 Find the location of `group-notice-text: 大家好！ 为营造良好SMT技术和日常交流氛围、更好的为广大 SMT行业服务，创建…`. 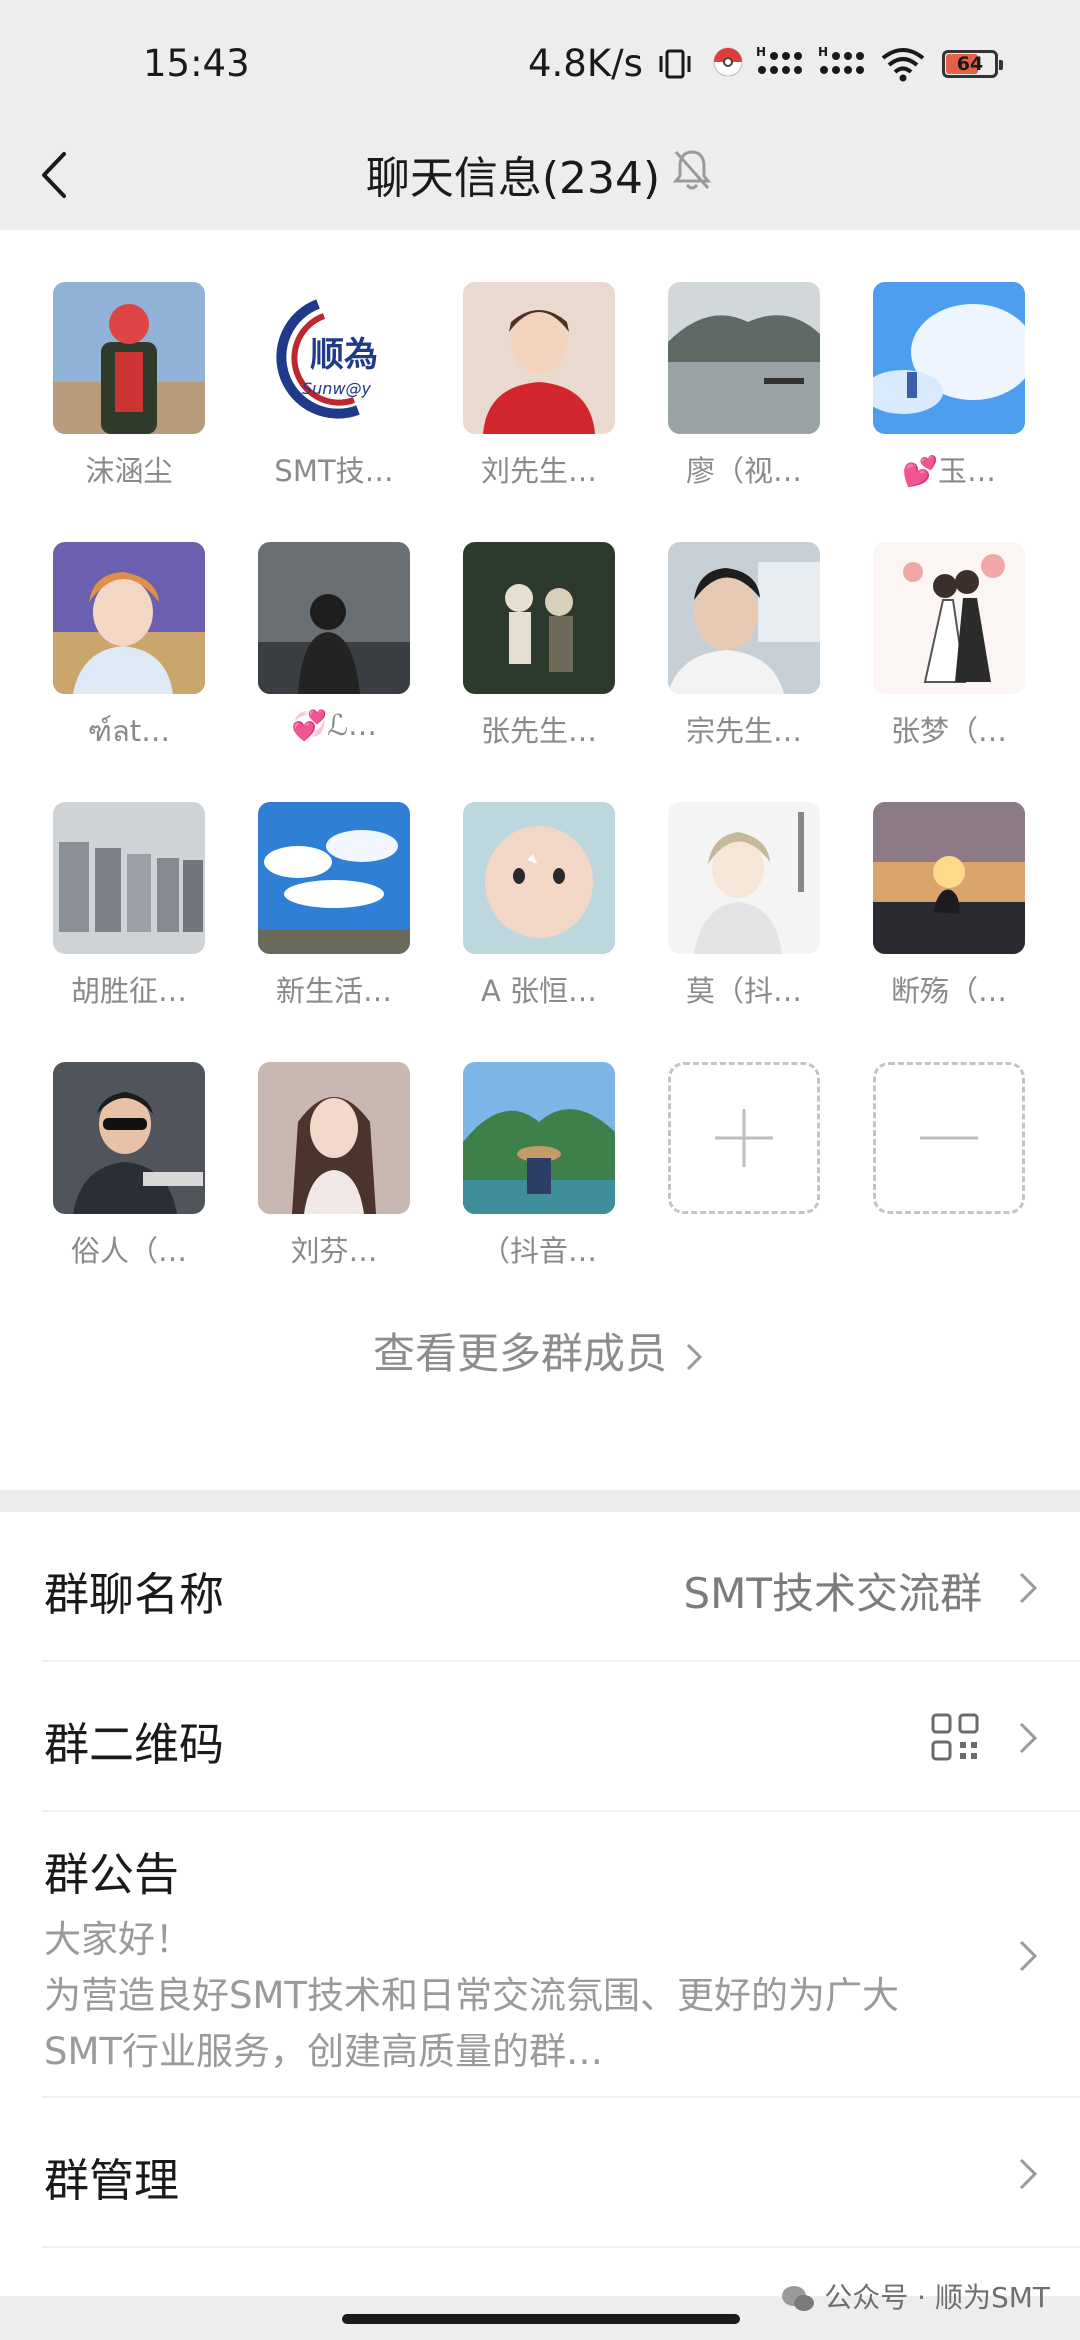

group-notice-text: 大家好！ 为营造良好SMT技术和日常交流氛围、更好的为广大 SMT行业服务，创建… is located at coordinates (494, 1996).